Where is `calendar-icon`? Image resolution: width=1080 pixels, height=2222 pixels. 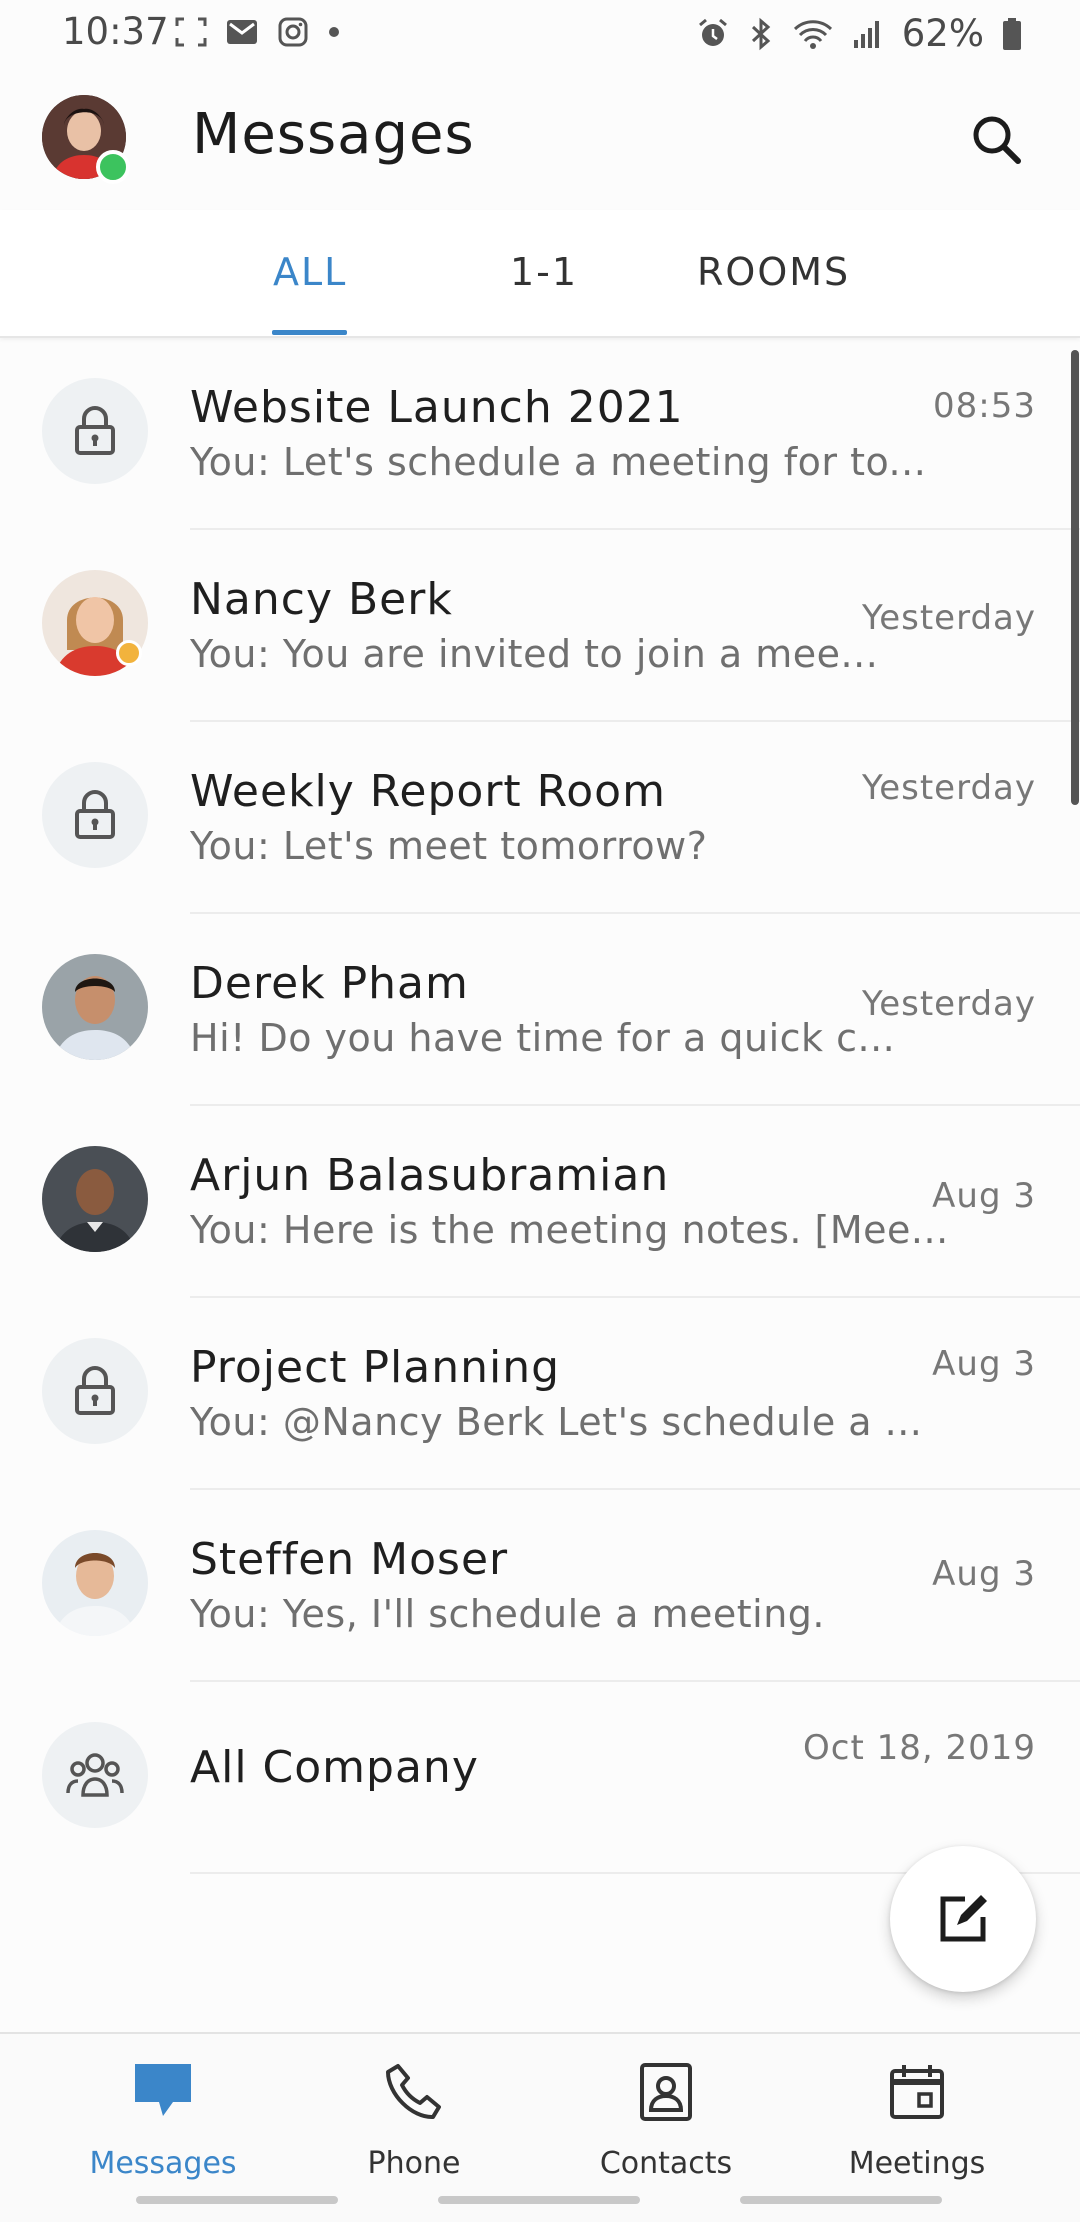 calendar-icon is located at coordinates (917, 2092).